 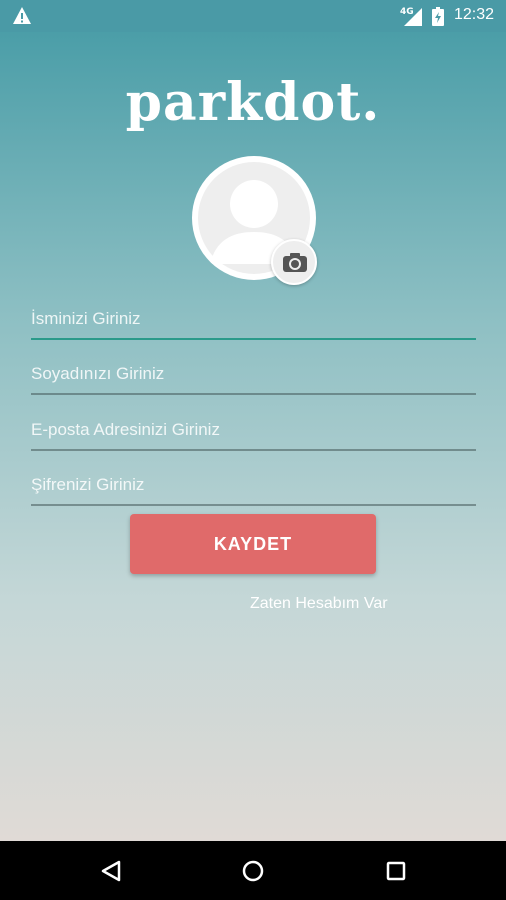 I want to click on back-icon, so click(x=111, y=871).